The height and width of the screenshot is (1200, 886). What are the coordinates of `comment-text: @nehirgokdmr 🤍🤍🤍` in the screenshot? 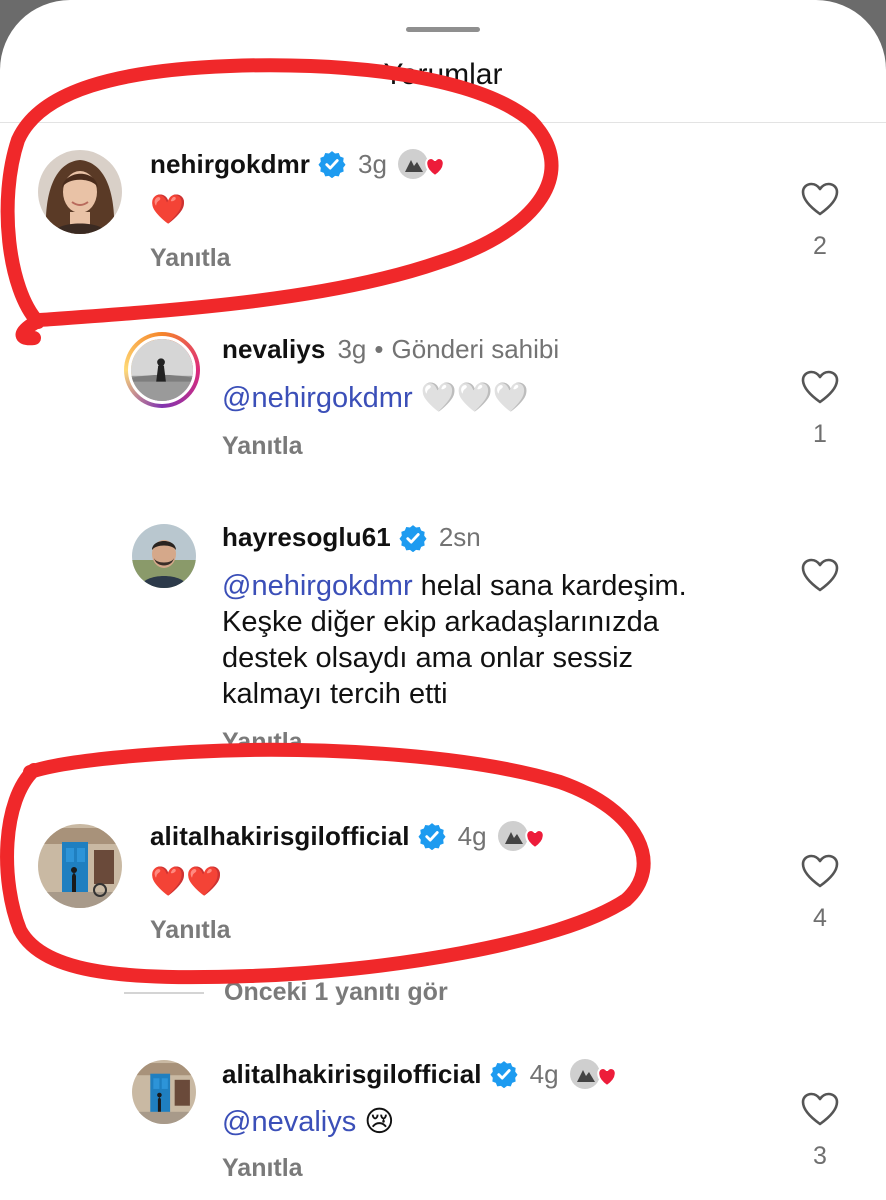 It's located at (375, 398).